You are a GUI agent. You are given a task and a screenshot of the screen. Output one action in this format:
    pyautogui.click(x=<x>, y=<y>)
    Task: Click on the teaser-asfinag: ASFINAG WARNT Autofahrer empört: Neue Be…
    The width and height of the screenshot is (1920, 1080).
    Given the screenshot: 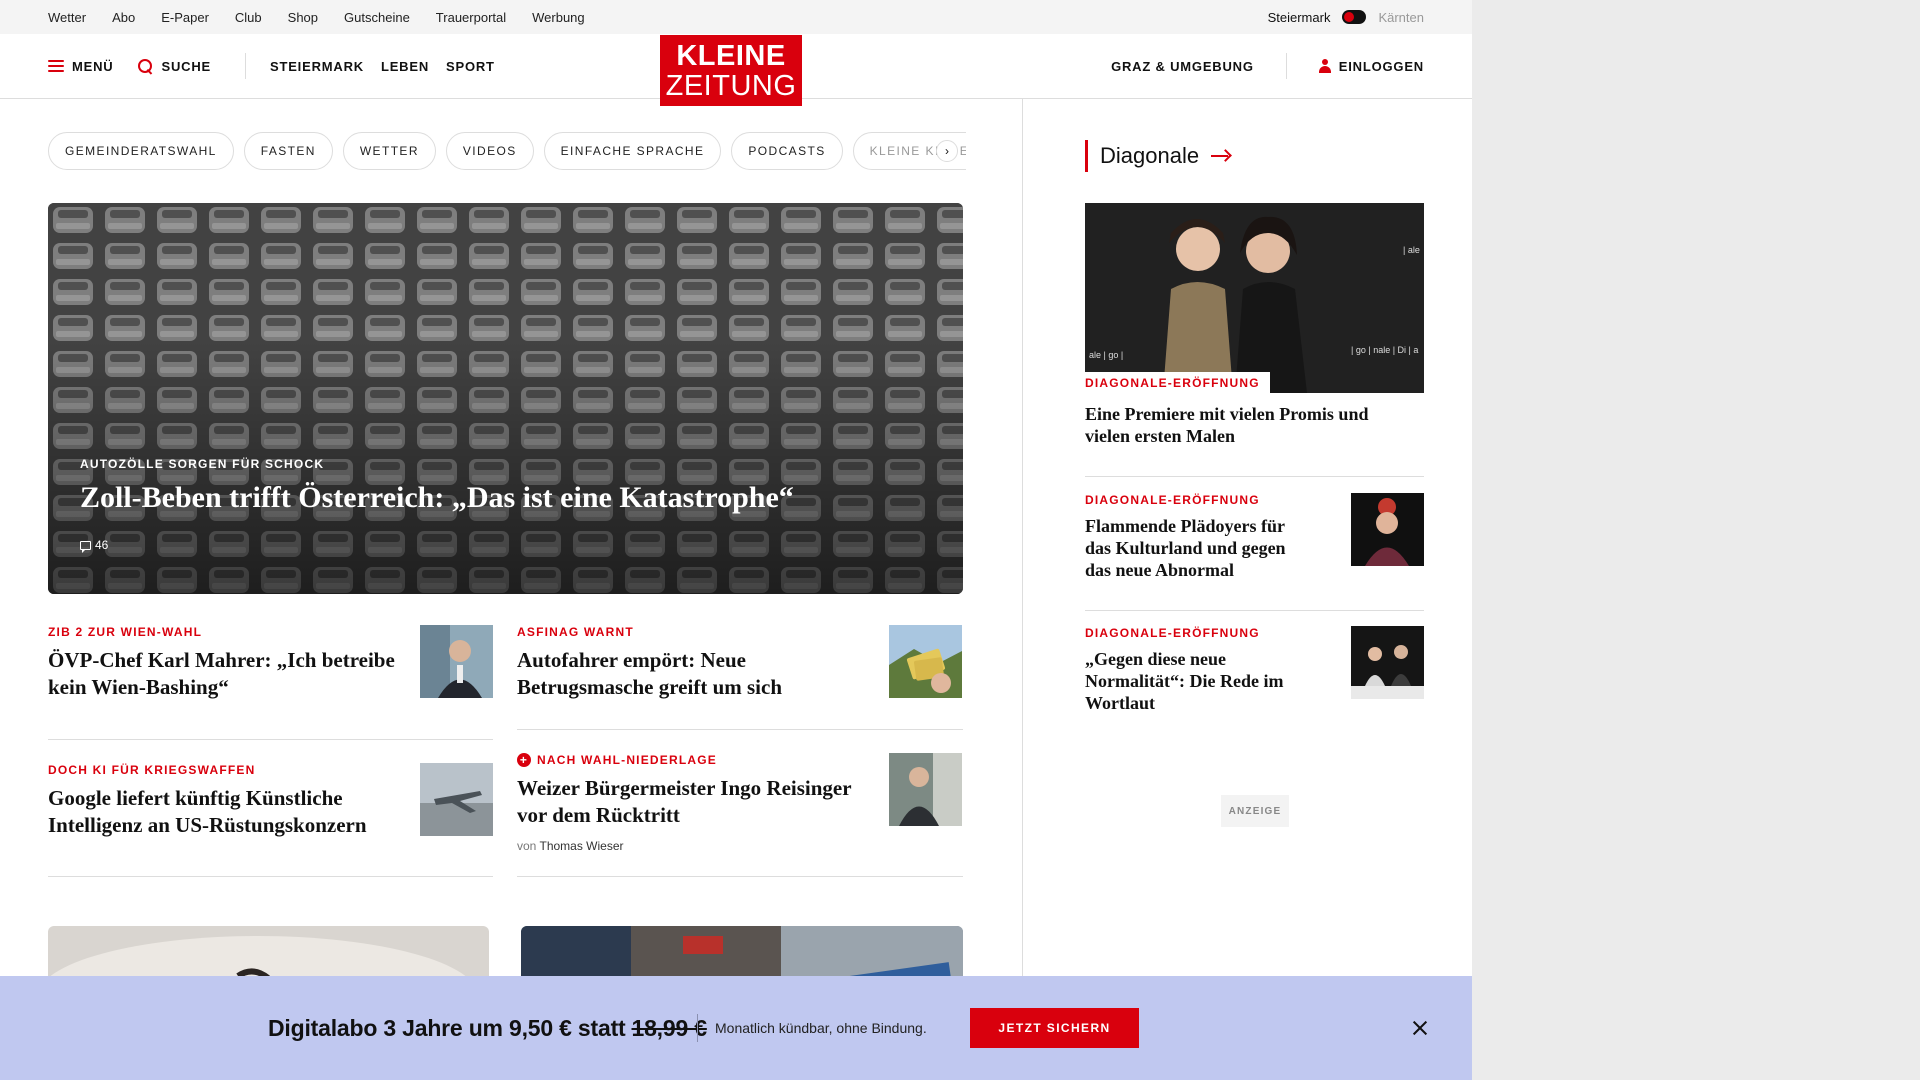 What is the action you would take?
    pyautogui.click(x=739, y=663)
    